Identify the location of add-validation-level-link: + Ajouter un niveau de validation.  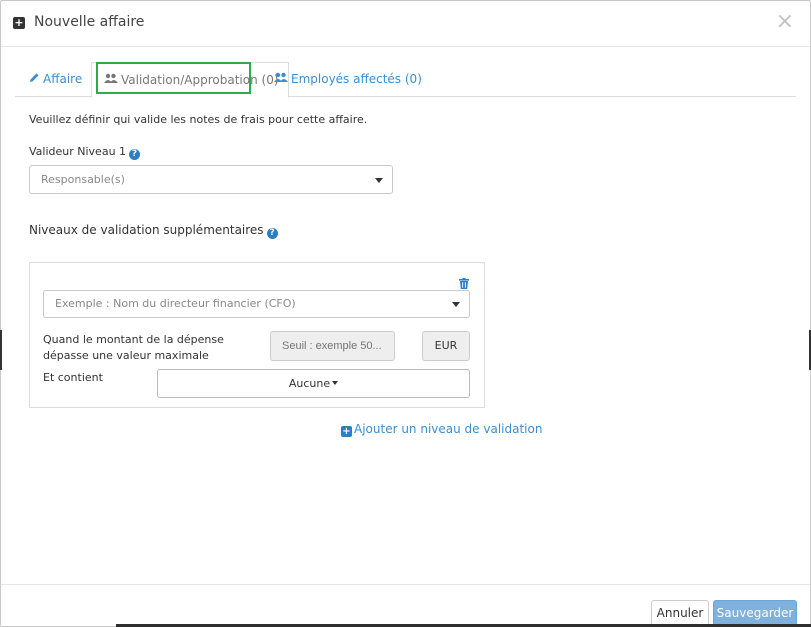
(441, 429).